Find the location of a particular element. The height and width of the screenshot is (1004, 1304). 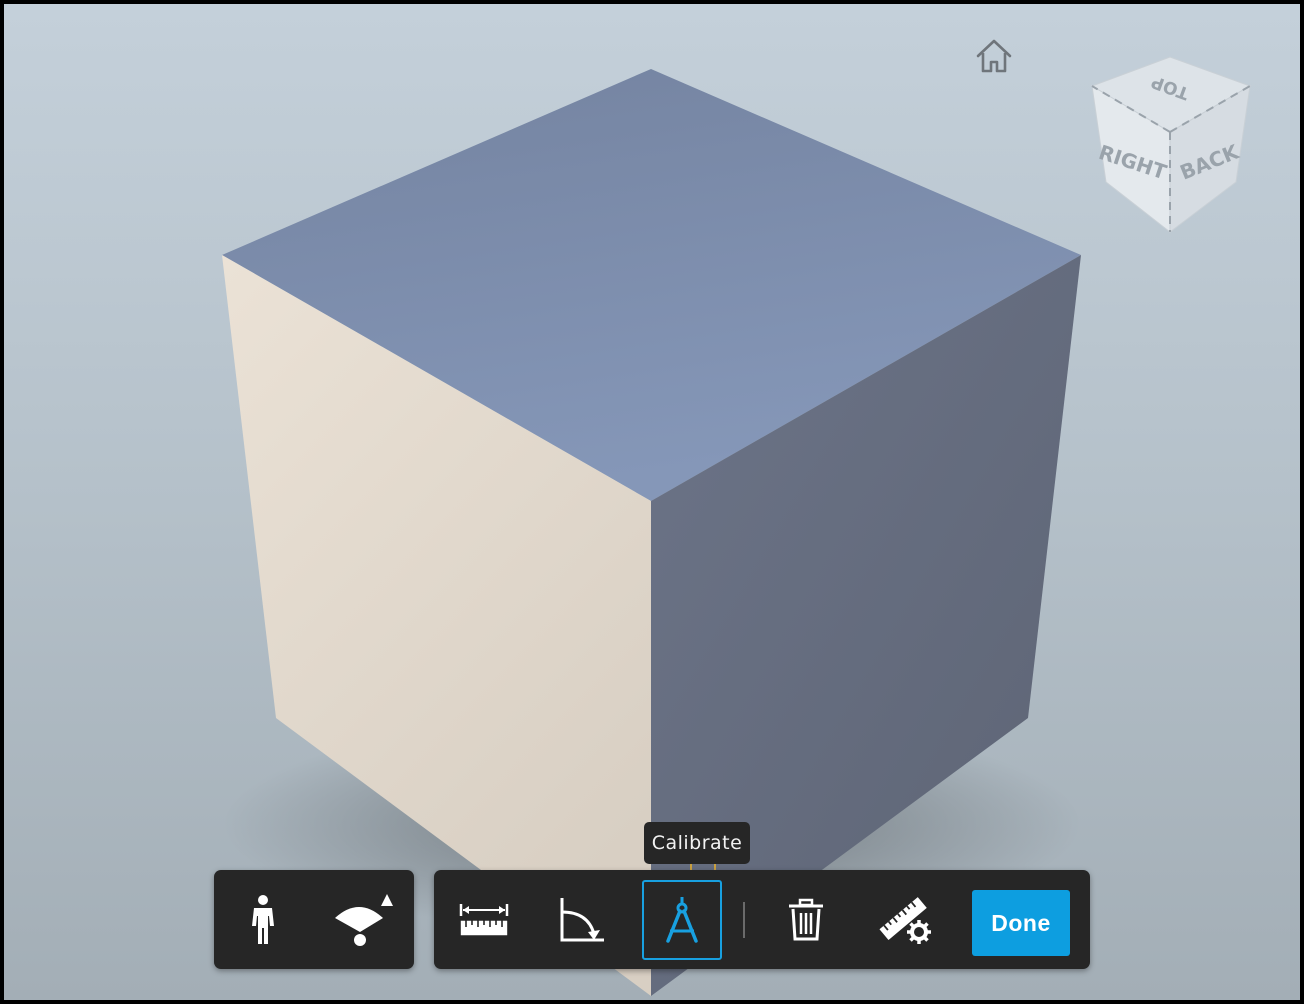

measure-distance-button is located at coordinates (484, 920).